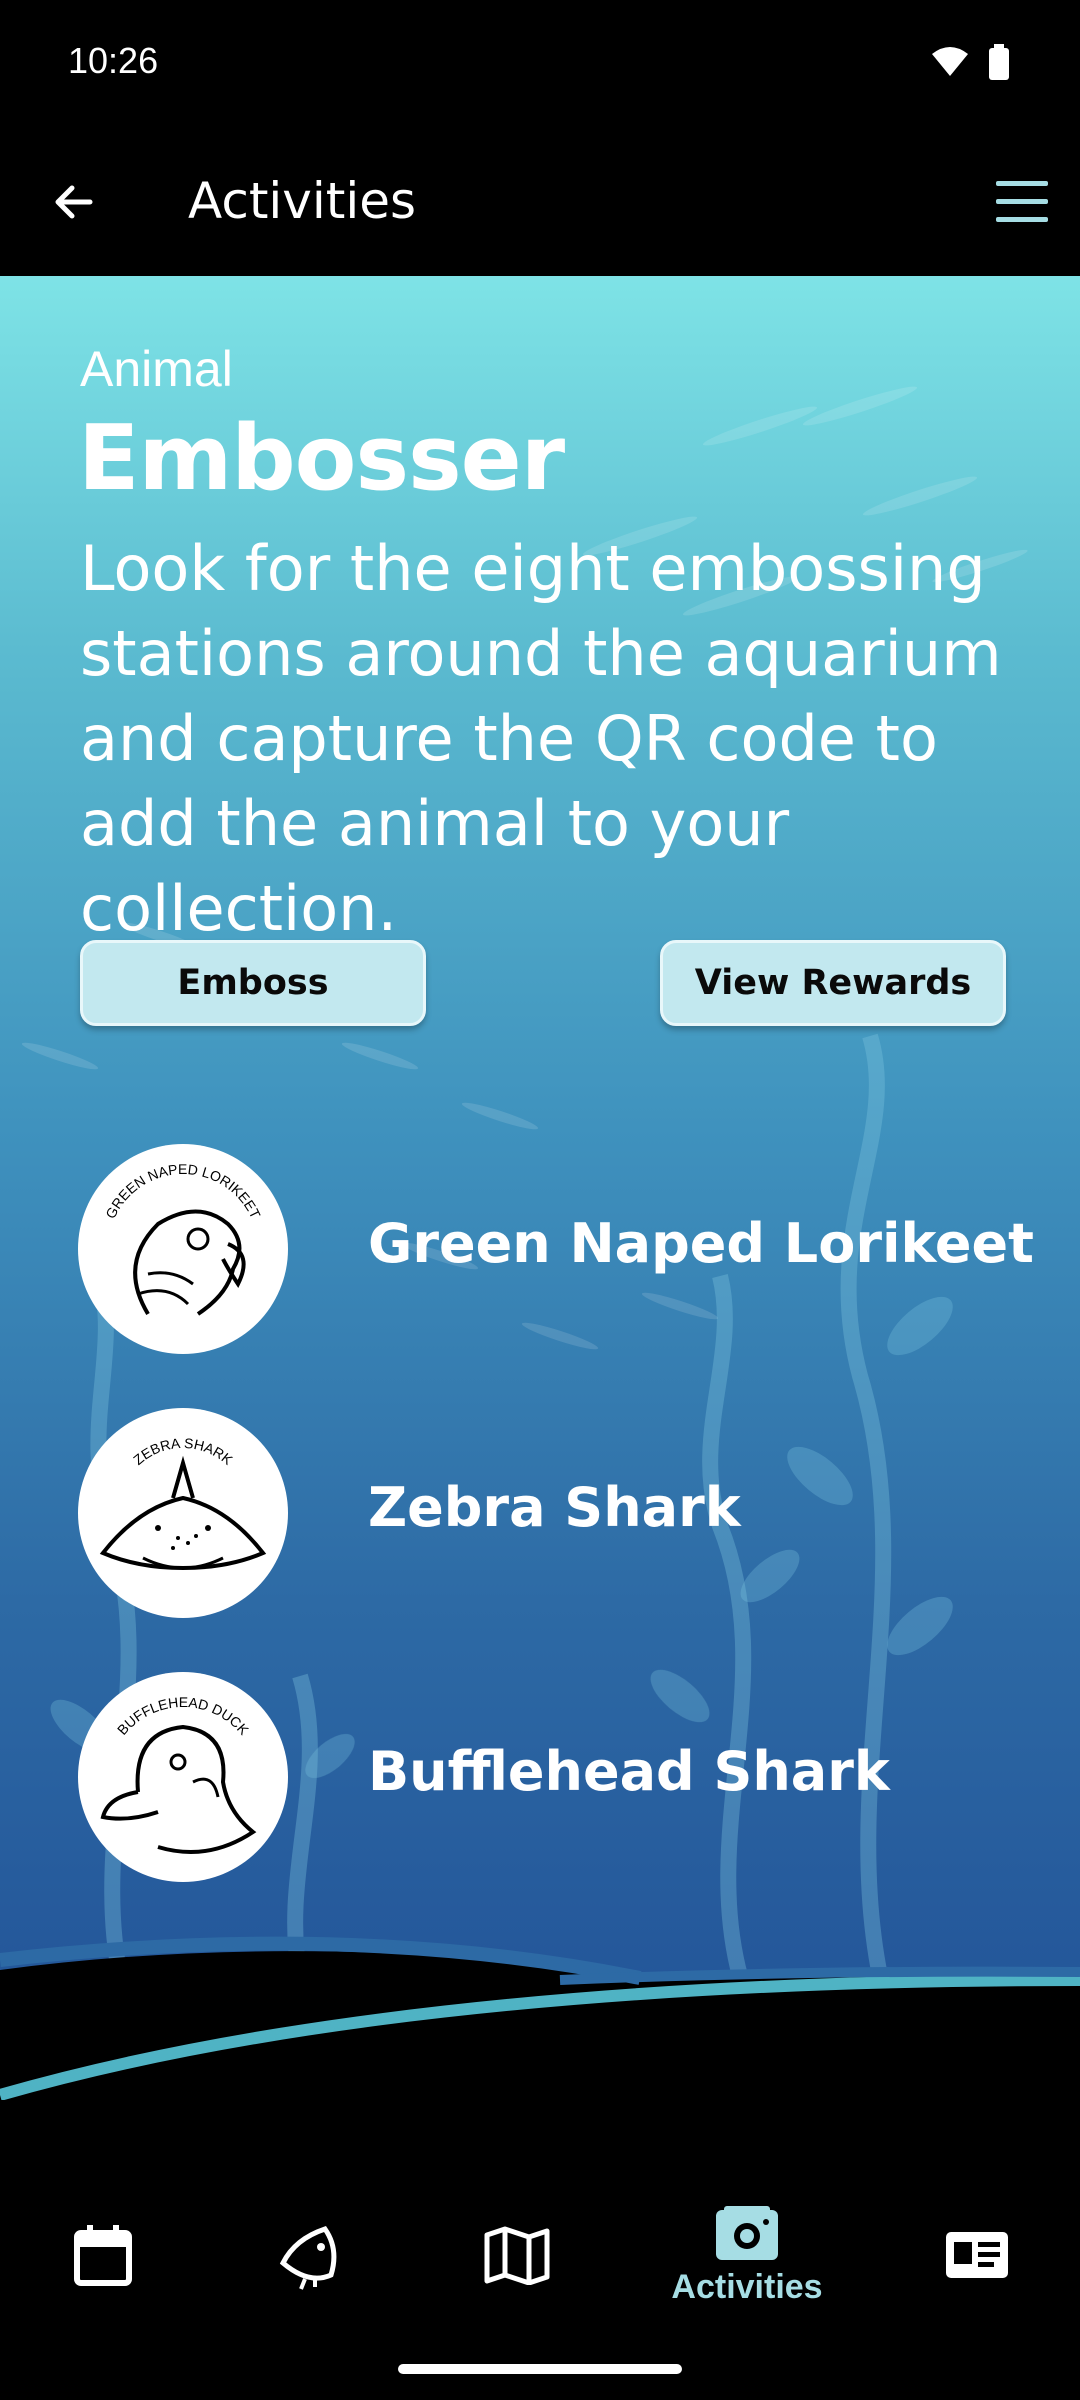  I want to click on section-subtitle: Animal, so click(156, 369).